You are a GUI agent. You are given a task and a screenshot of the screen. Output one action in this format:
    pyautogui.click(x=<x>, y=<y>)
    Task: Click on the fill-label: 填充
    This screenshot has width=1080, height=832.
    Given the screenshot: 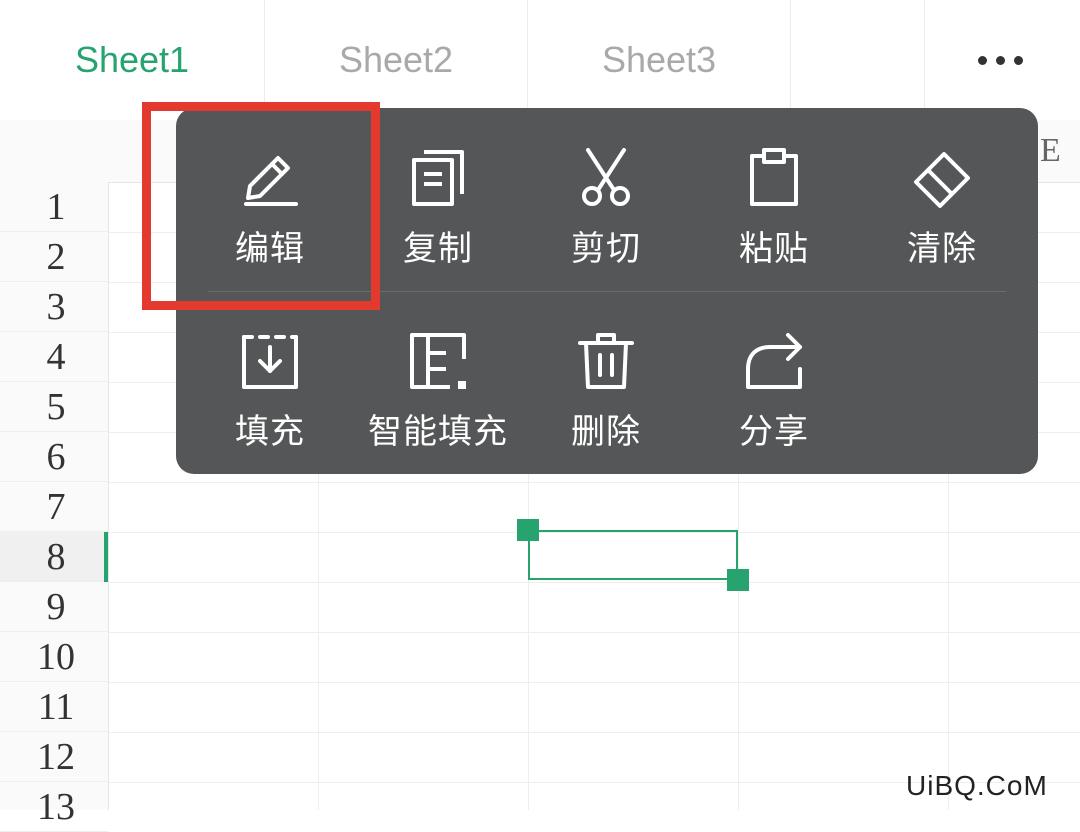 What is the action you would take?
    pyautogui.click(x=270, y=432)
    